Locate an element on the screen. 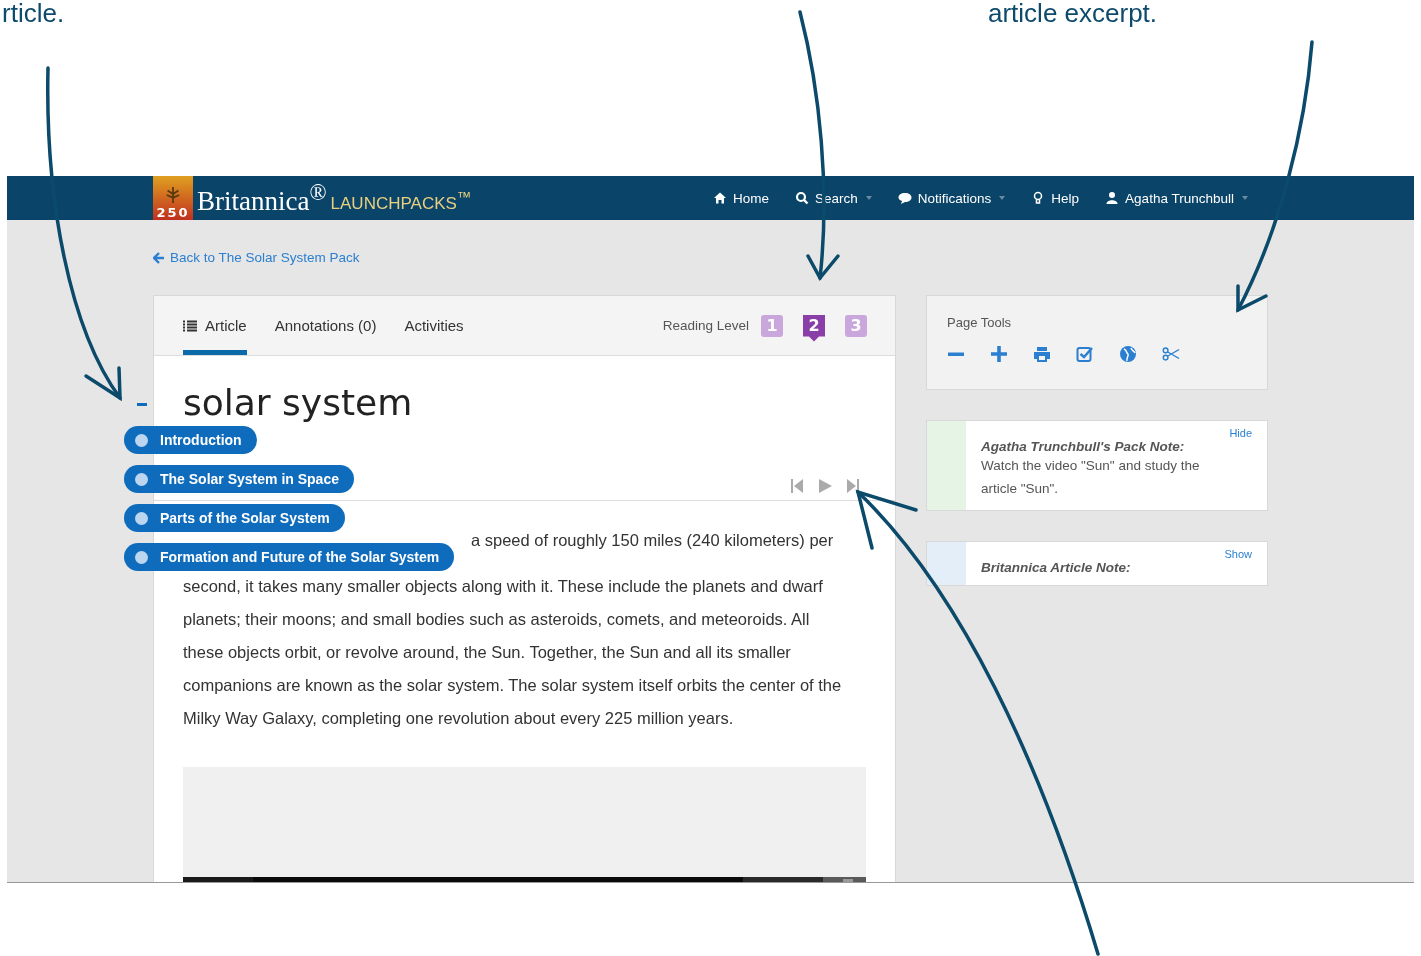 This screenshot has width=1421, height=956. search-icon is located at coordinates (802, 198).